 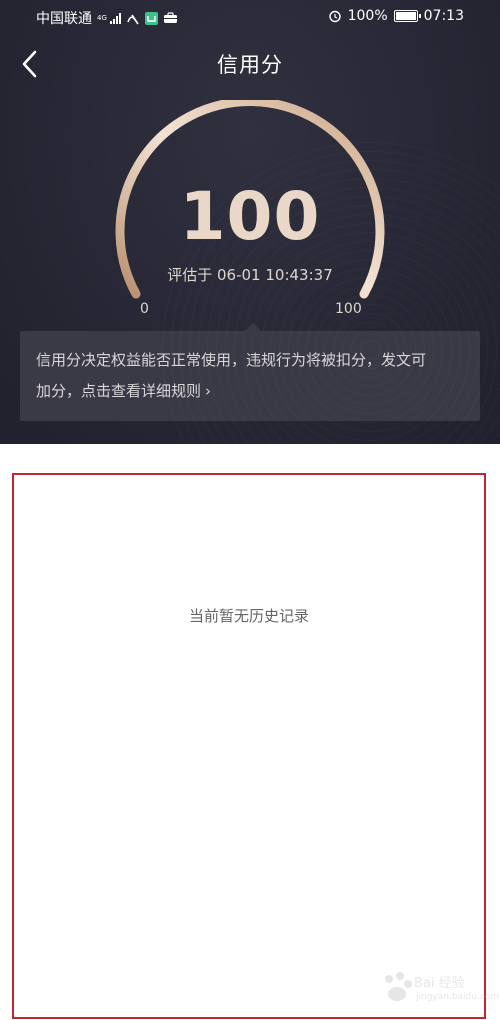 What do you see at coordinates (439, 983) in the screenshot?
I see `watermark-brand: Bai 经验` at bounding box center [439, 983].